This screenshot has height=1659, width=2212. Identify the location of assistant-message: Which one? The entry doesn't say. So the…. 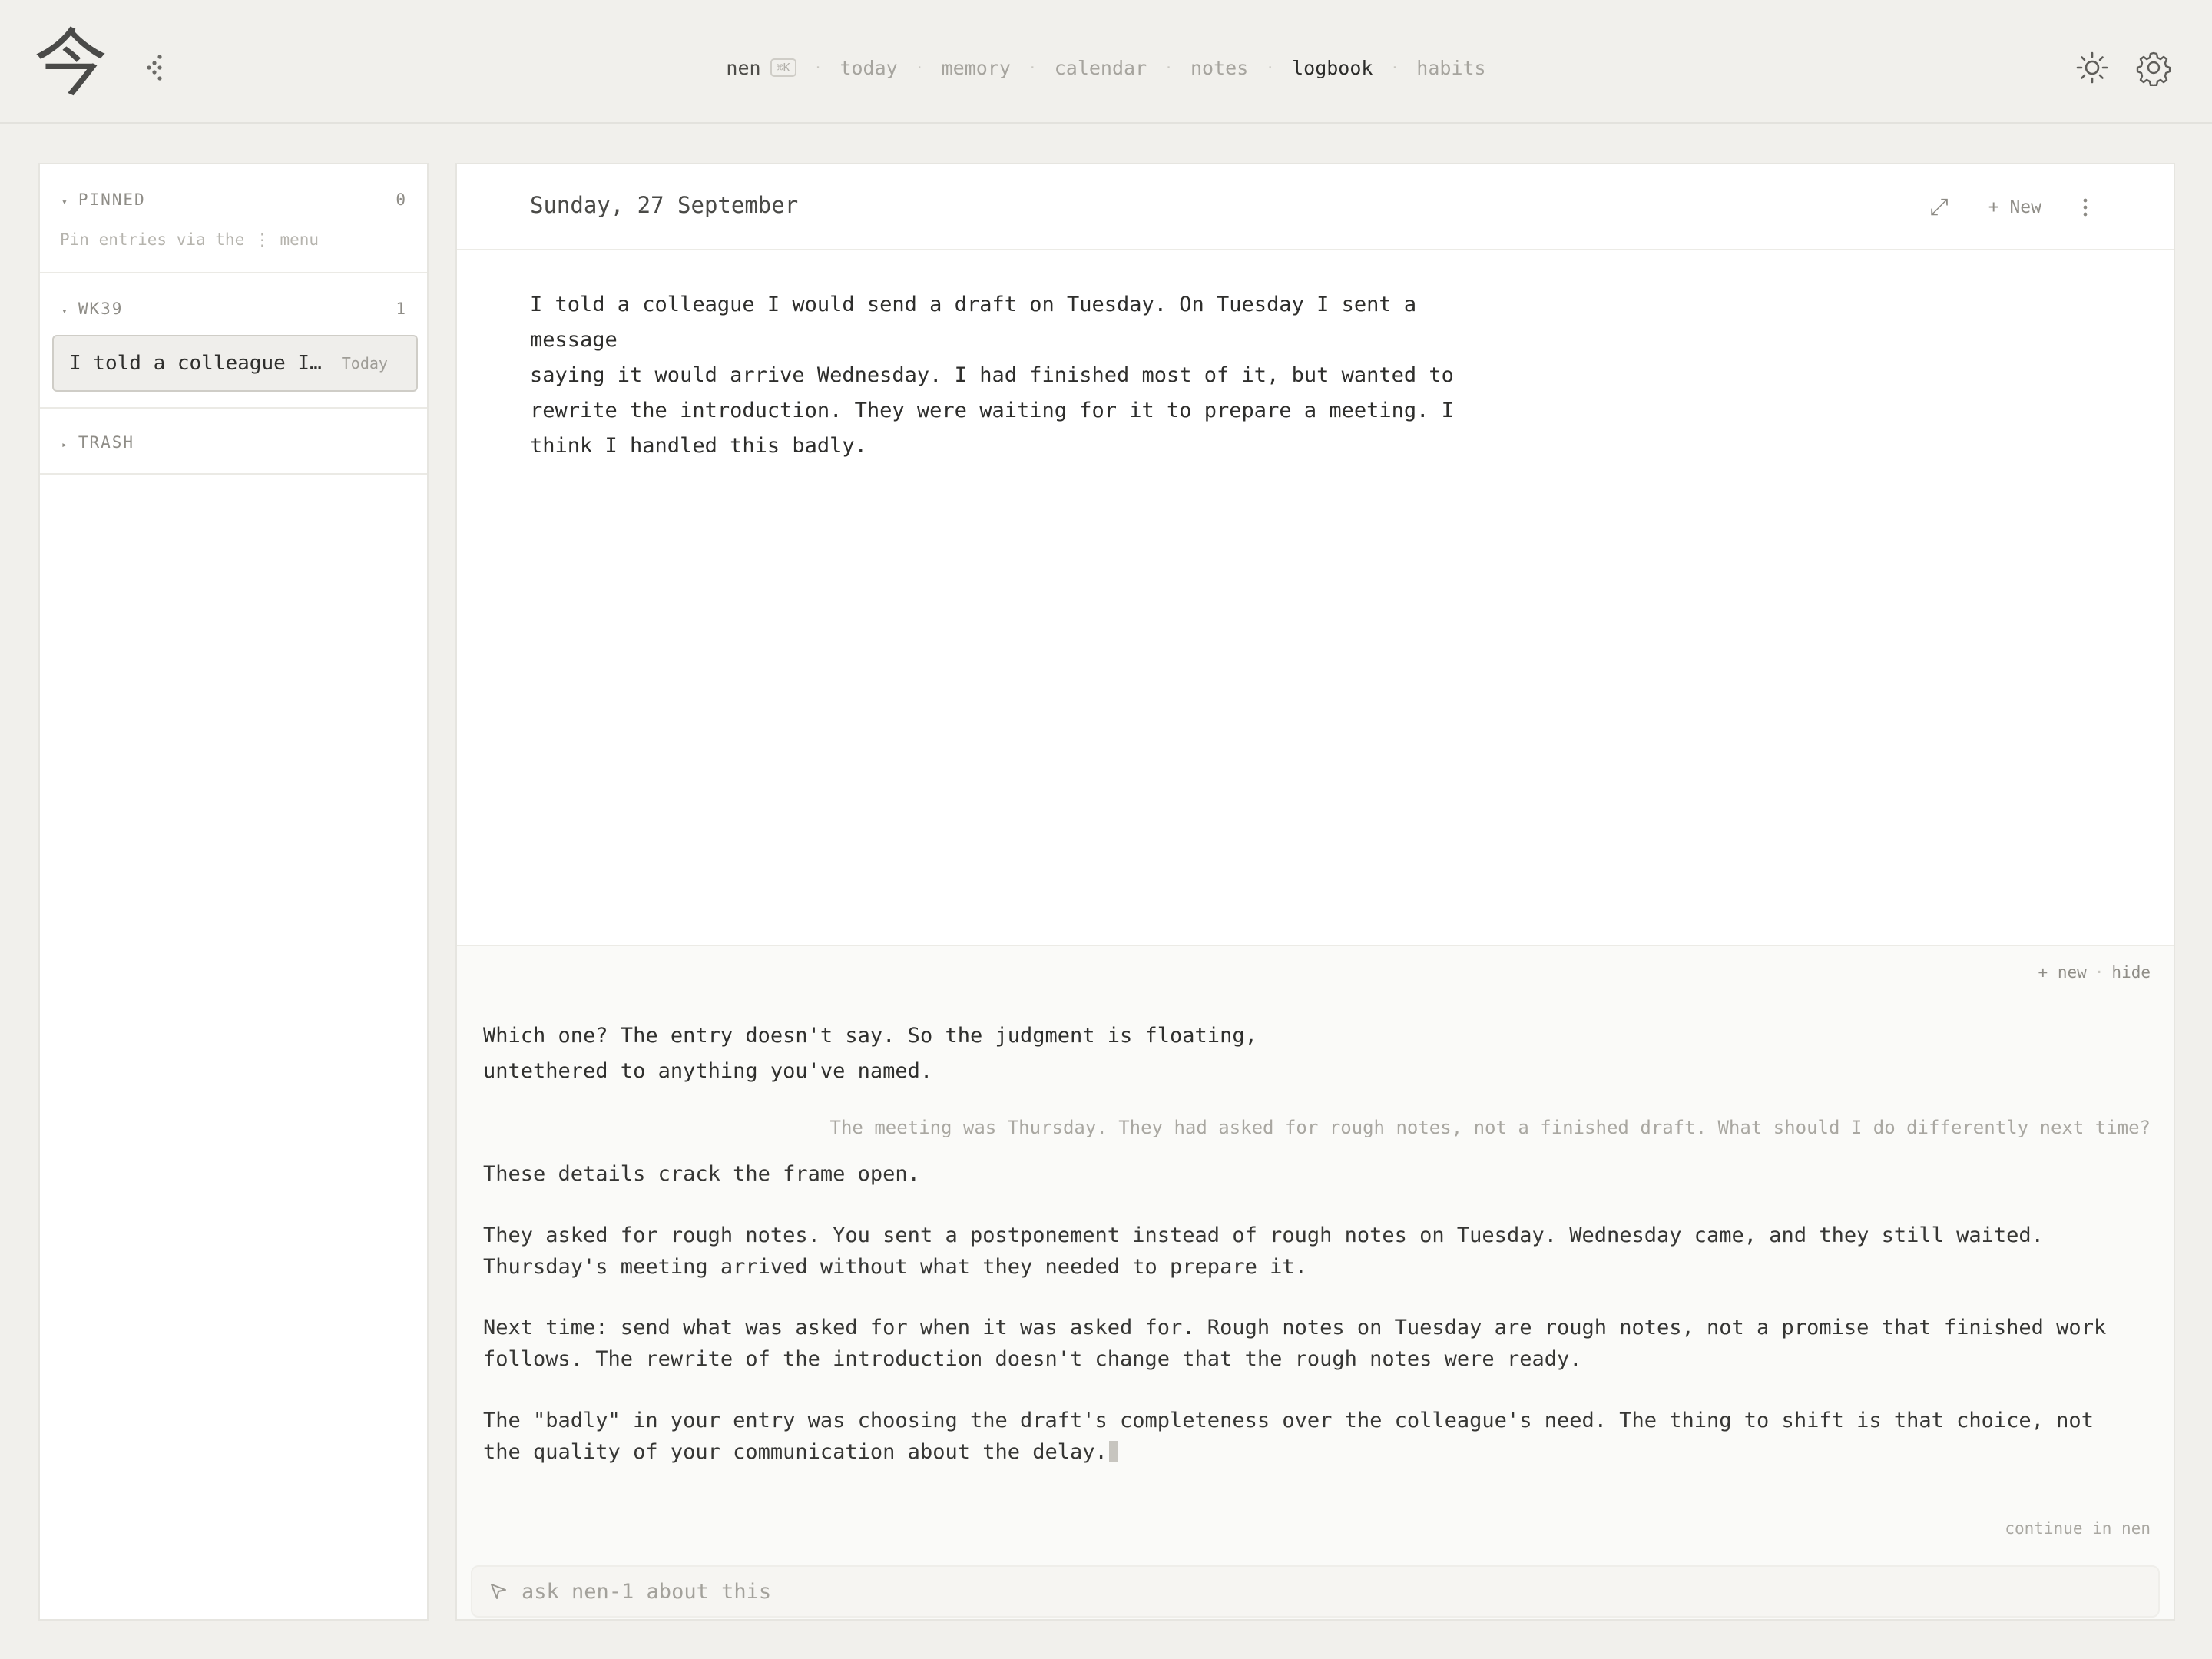
(870, 1053).